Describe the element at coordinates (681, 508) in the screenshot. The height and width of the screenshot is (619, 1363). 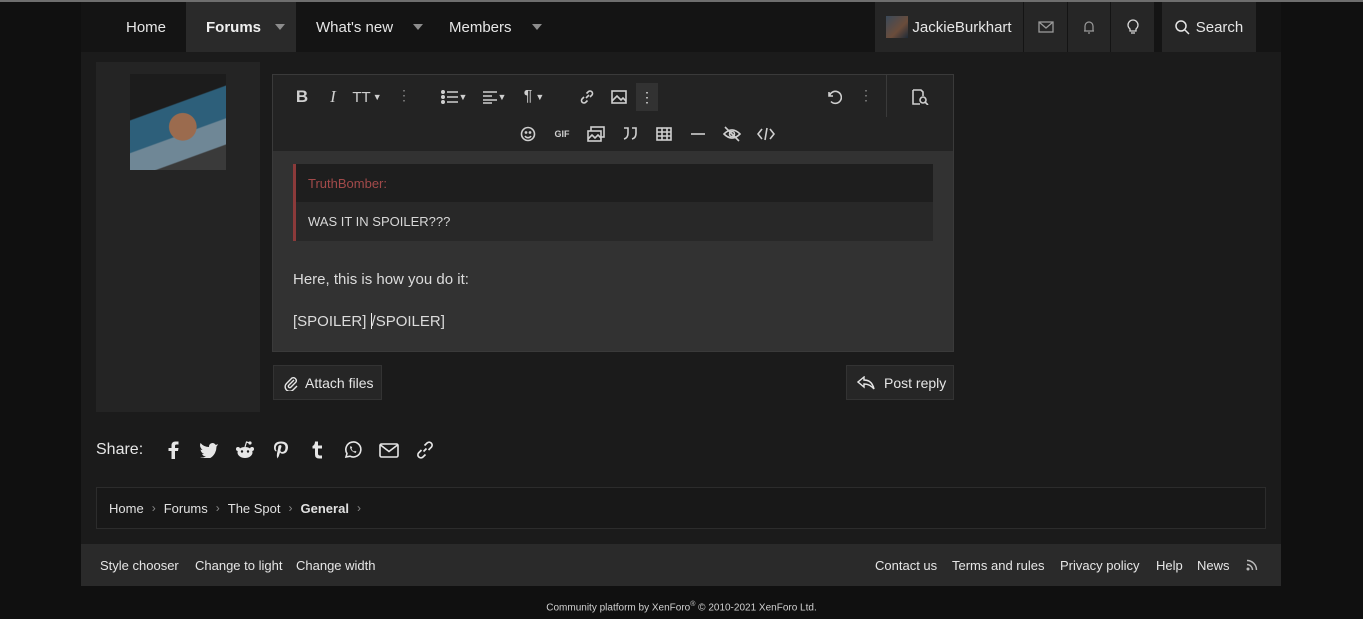
I see `breadcrumb: Home › Forums › The Spot › General ›` at that location.